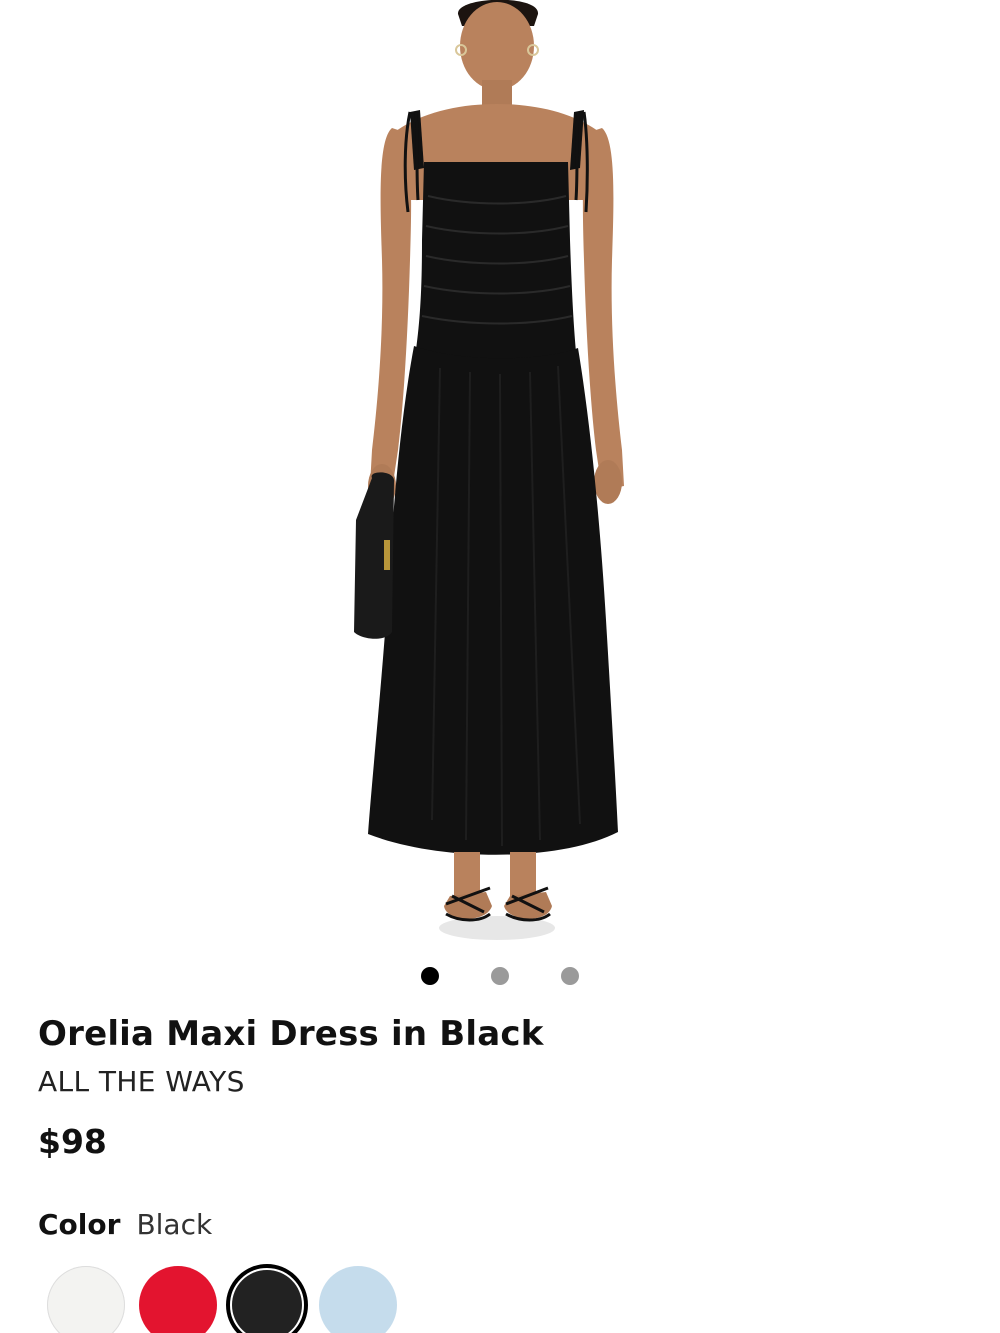 This screenshot has width=1000, height=1333. What do you see at coordinates (125, 1225) in the screenshot?
I see `color-selector-header: Color Black` at bounding box center [125, 1225].